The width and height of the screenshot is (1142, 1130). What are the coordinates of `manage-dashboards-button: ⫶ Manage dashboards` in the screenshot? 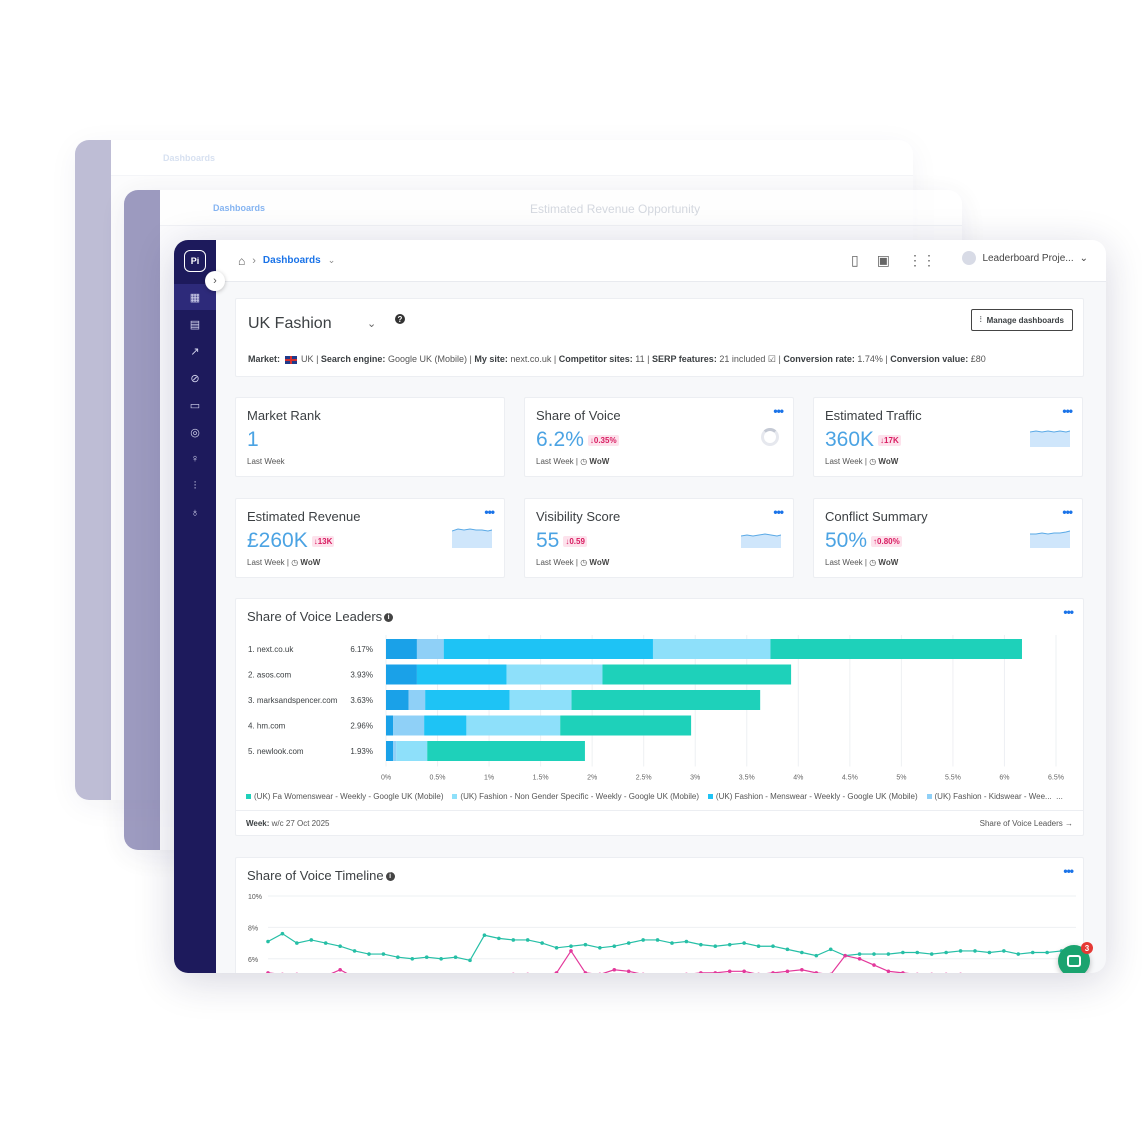 It's located at (1021, 320).